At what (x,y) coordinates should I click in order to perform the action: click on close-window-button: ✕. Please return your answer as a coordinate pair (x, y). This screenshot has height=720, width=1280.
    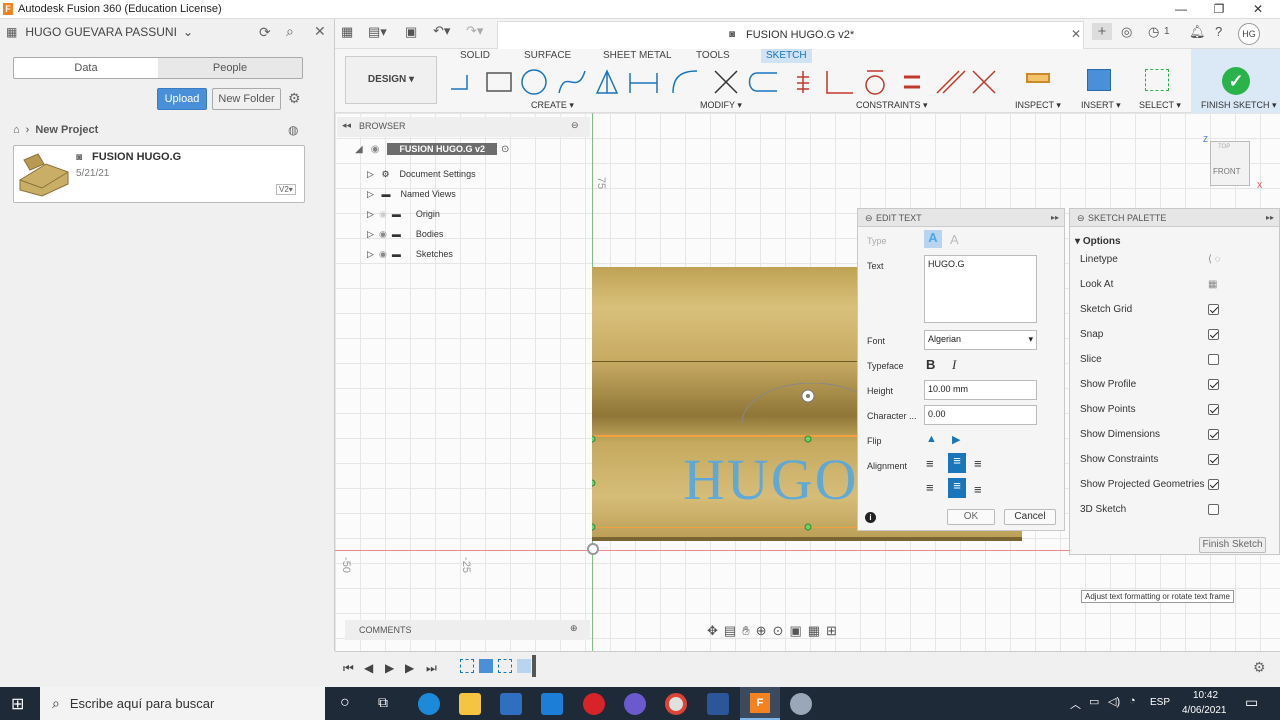
    Looking at the image, I should click on (1258, 9).